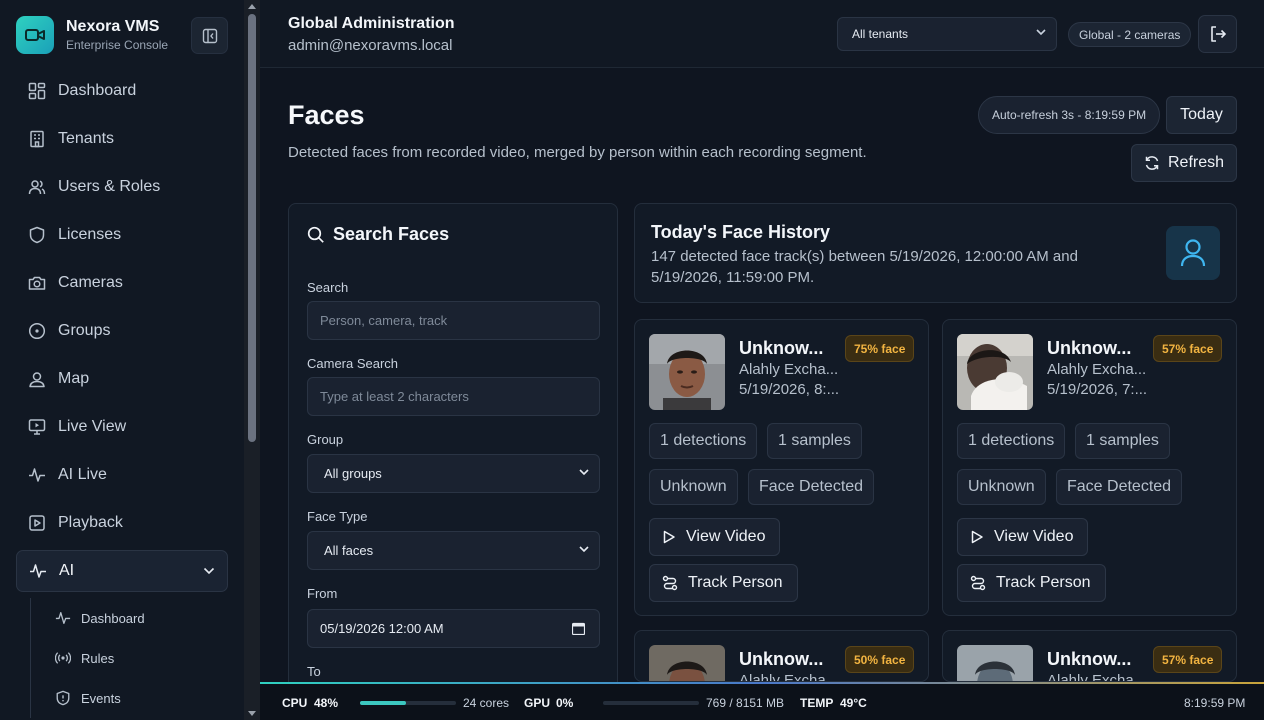 This screenshot has width=1264, height=720. Describe the element at coordinates (947, 34) in the screenshot. I see `tenant-select: All tenants` at that location.